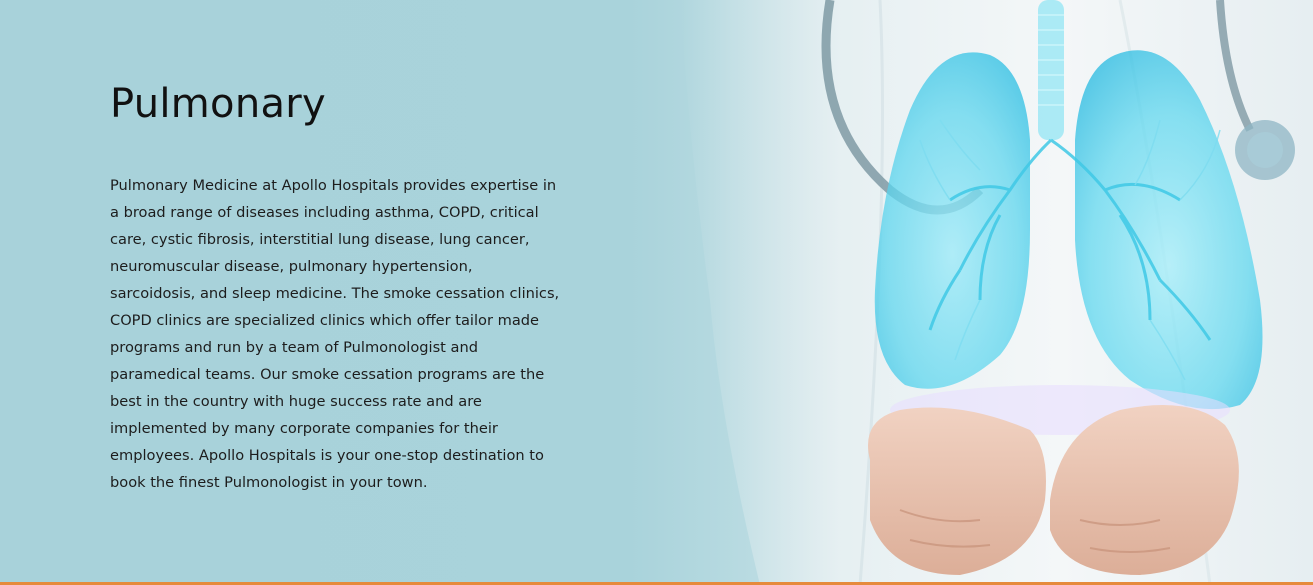 The height and width of the screenshot is (585, 1313). I want to click on page-title: Pulmonary, so click(218, 104).